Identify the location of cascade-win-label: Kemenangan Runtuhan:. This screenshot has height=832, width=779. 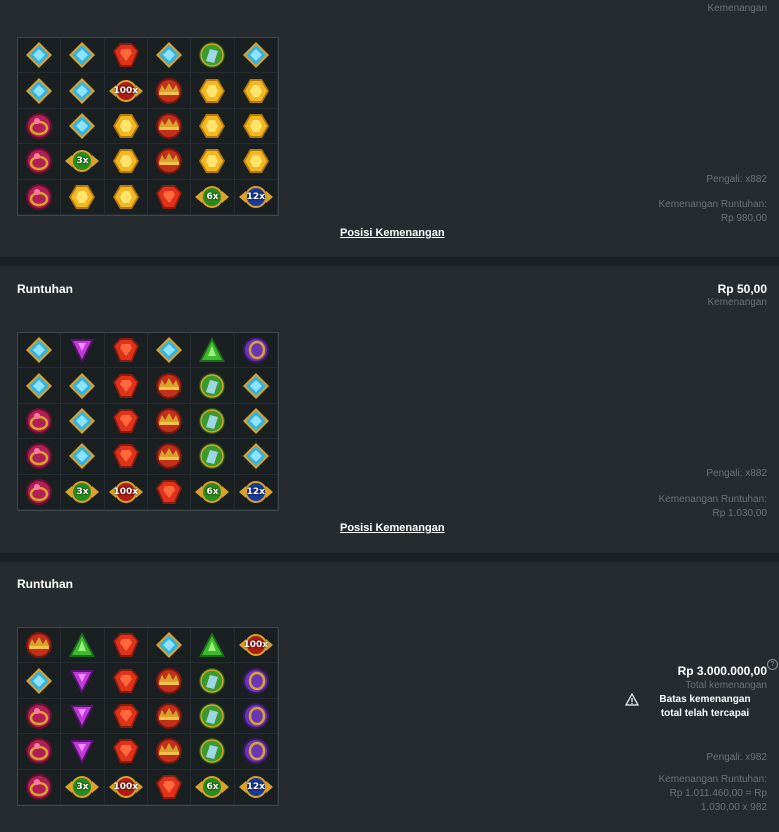
(712, 204).